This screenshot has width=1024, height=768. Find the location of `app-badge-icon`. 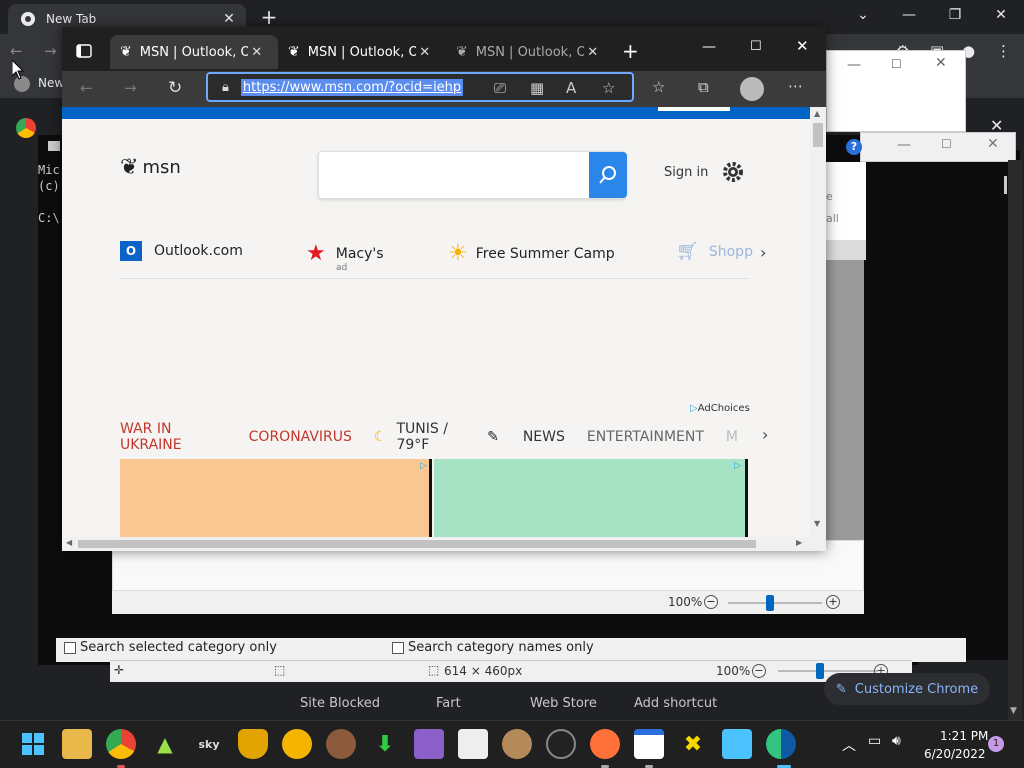

app-badge-icon is located at coordinates (297, 744).